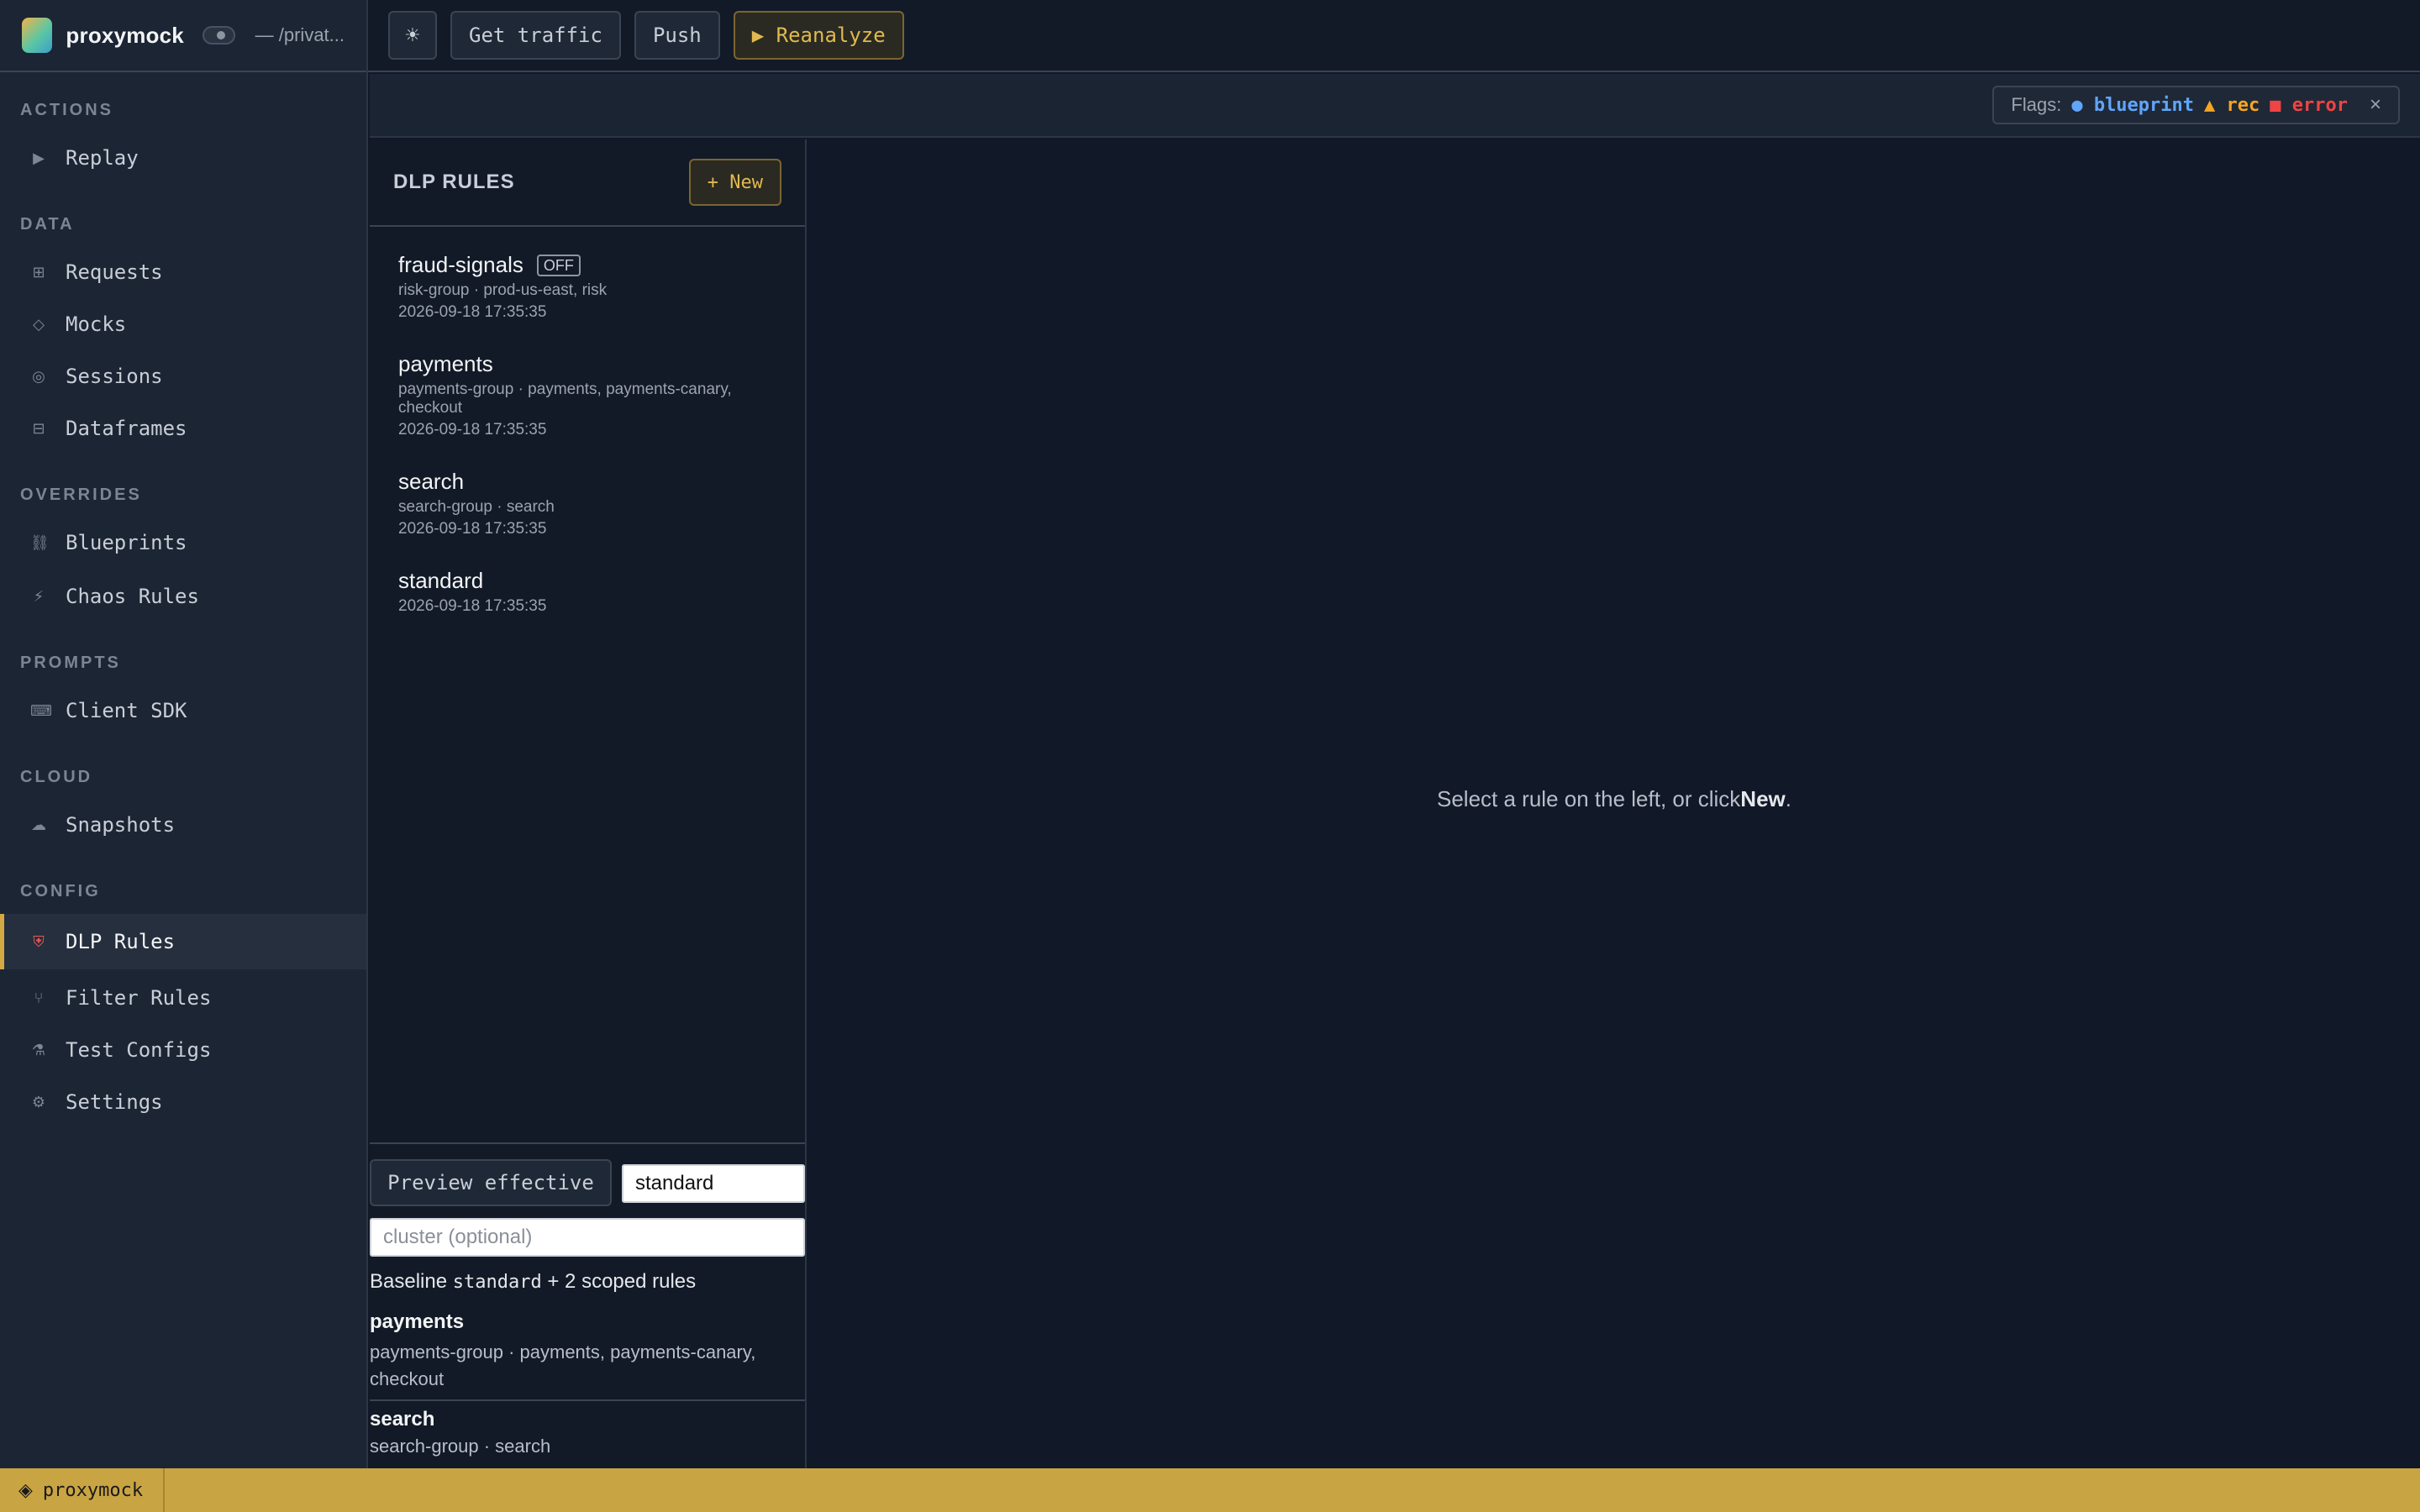 The height and width of the screenshot is (1512, 2420). I want to click on sidebar-item-dlp-rules: ⛨ DLP Rules, so click(183, 941).